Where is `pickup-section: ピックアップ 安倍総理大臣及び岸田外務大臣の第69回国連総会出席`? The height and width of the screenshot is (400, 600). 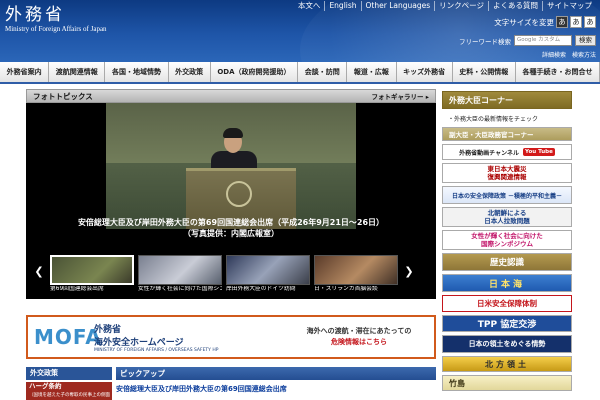
pickup-section: ピックアップ 安倍総理大臣及び岸田外務大臣の第69回国連総会出席 is located at coordinates (276, 380).